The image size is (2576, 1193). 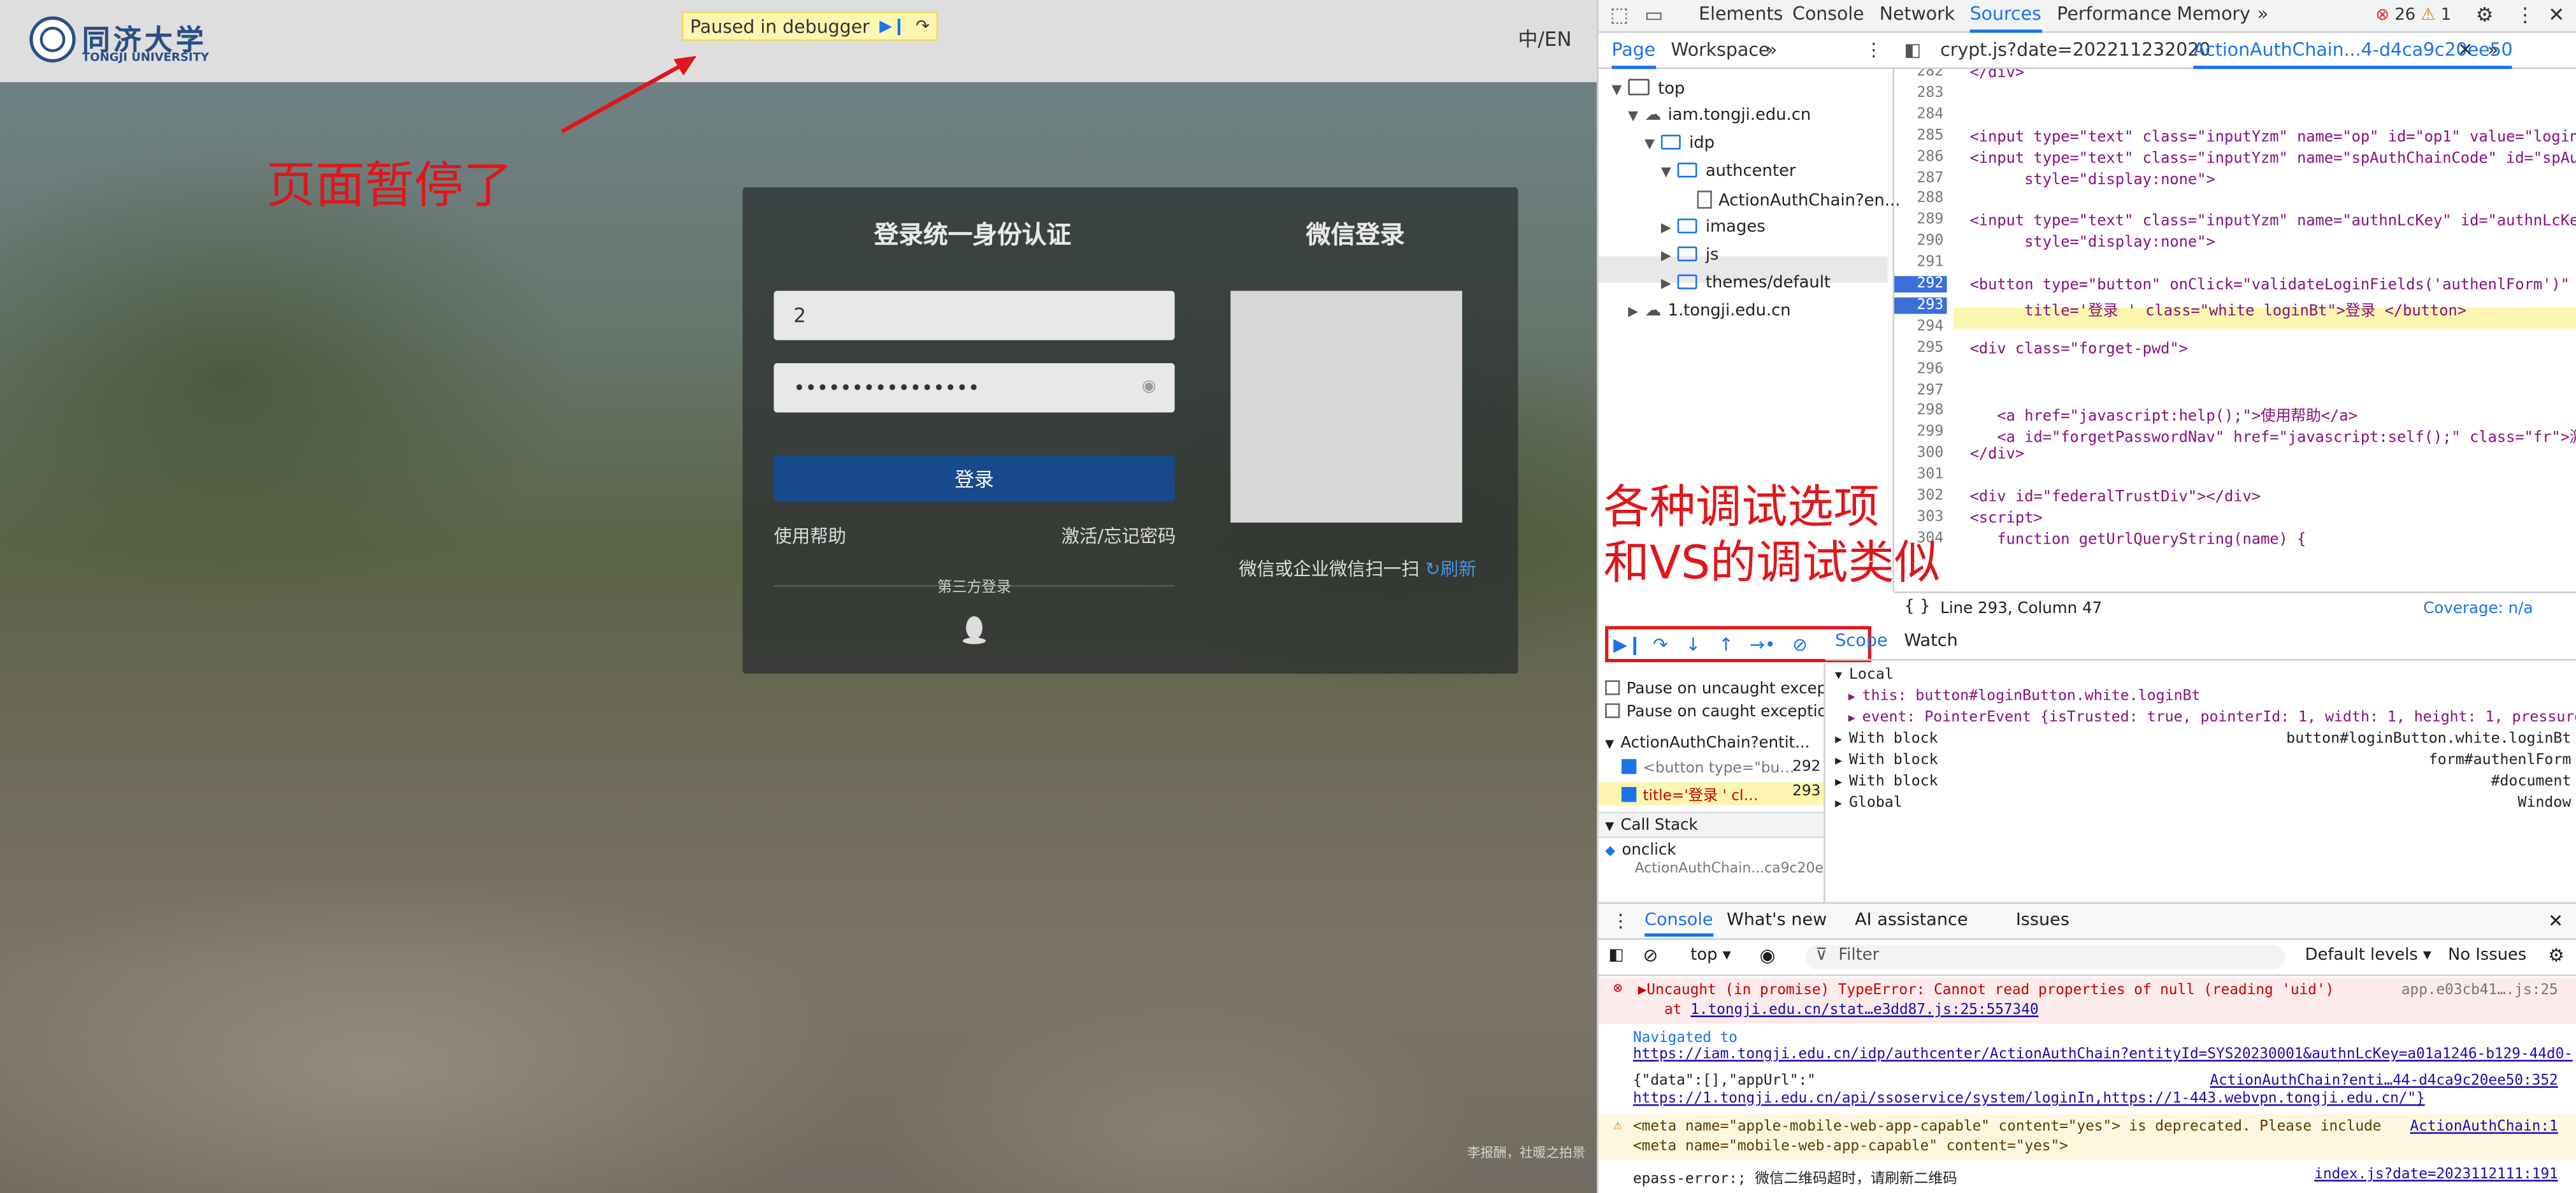 What do you see at coordinates (1918, 178) in the screenshot?
I see `line-number: 287` at bounding box center [1918, 178].